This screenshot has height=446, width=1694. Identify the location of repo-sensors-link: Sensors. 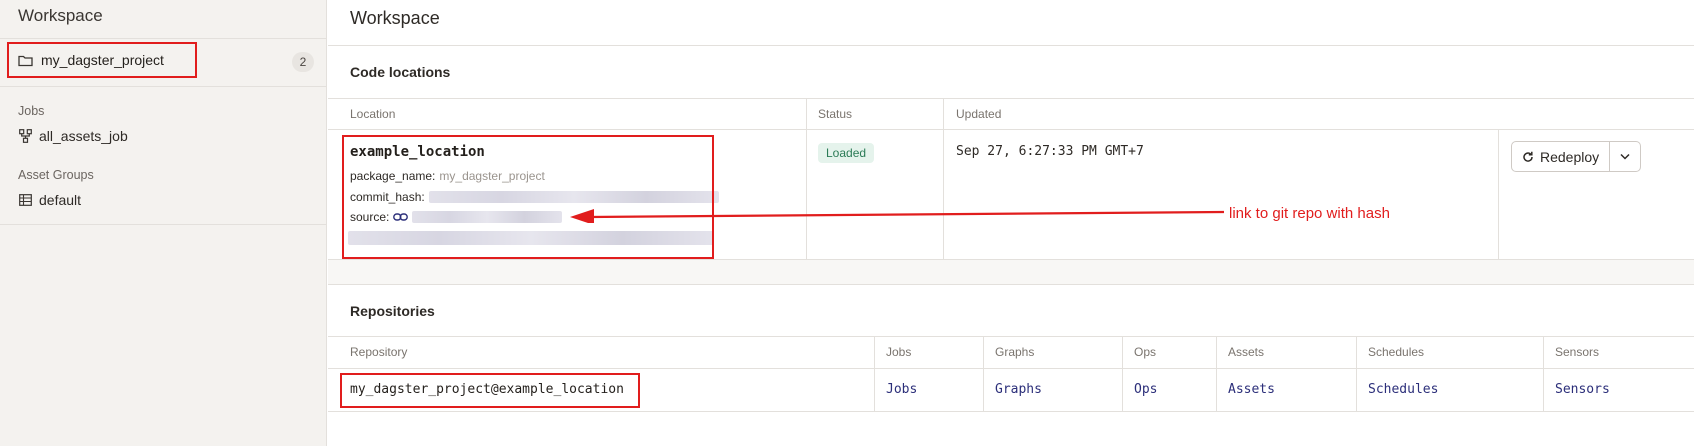
(1582, 389).